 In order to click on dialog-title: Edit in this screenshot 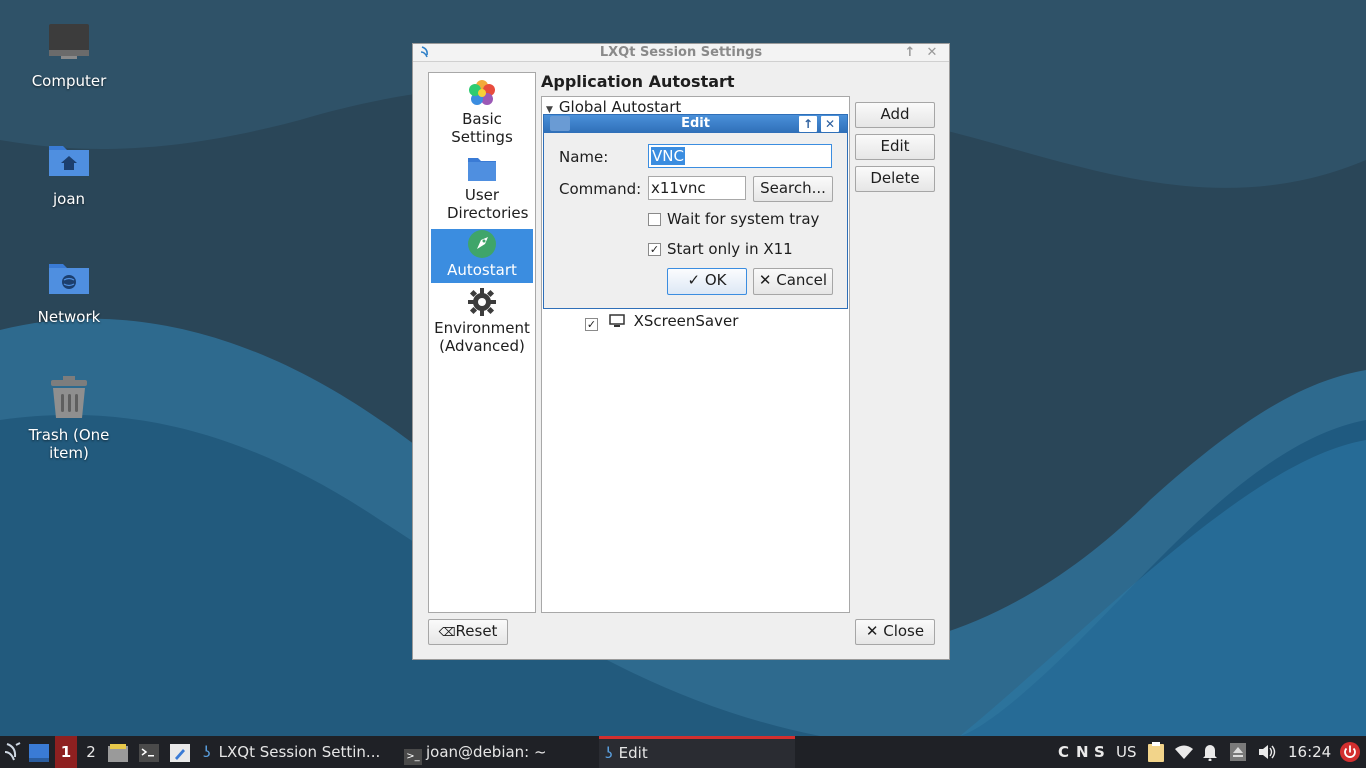, I will do `click(695, 123)`.